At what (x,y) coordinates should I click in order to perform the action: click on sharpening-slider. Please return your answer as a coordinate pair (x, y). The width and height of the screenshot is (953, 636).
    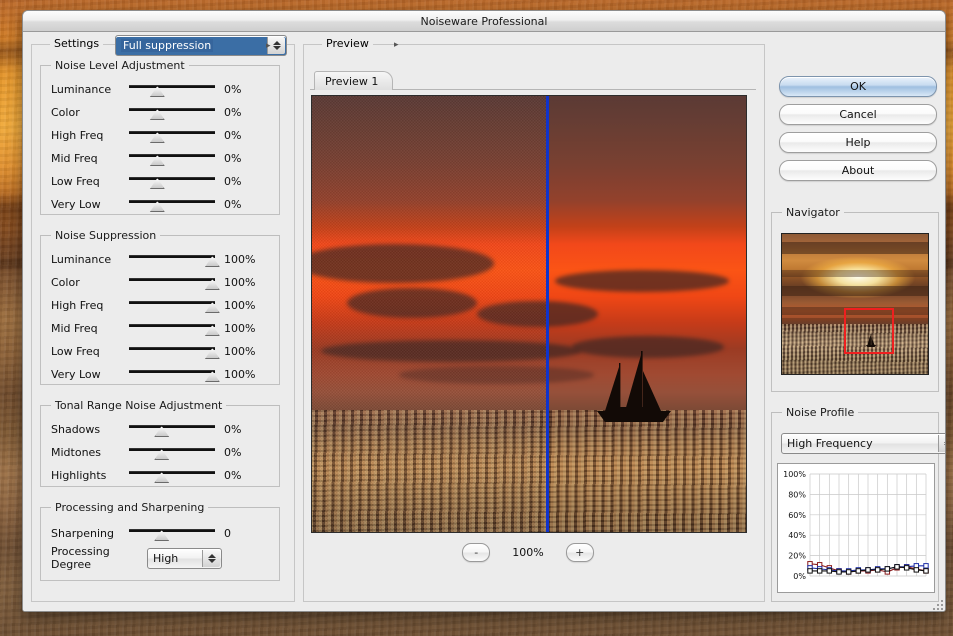
    Looking at the image, I should click on (172, 533).